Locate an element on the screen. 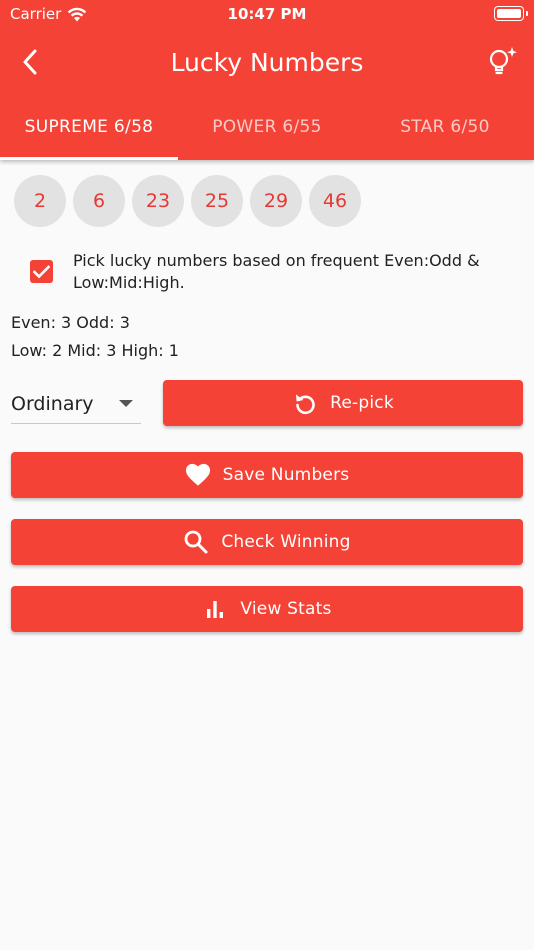  lucky-pick-button is located at coordinates (503, 61).